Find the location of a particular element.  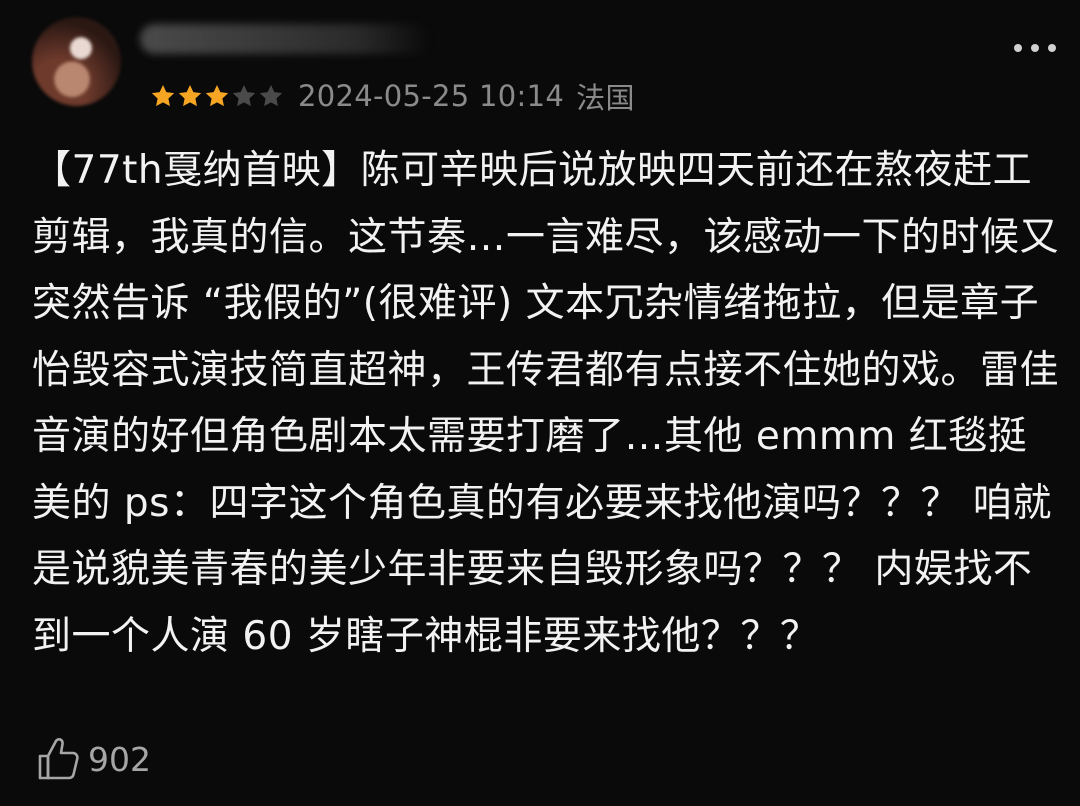

more-dots-icon is located at coordinates (1035, 48).